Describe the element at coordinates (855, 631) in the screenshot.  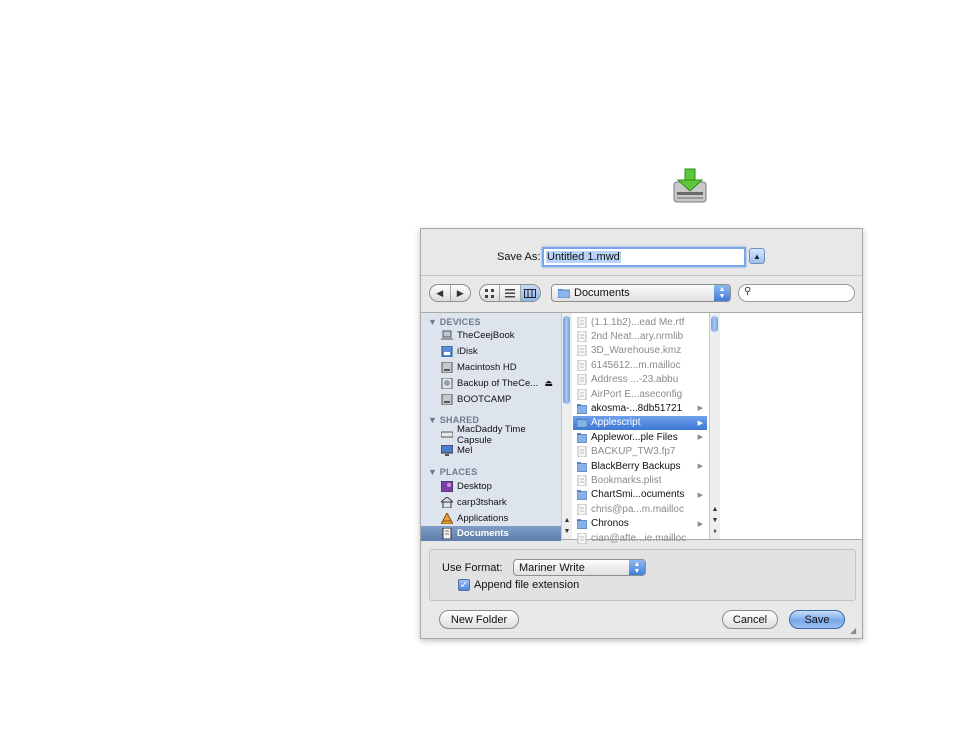
I see `resize-grip-icon: ◢` at that location.